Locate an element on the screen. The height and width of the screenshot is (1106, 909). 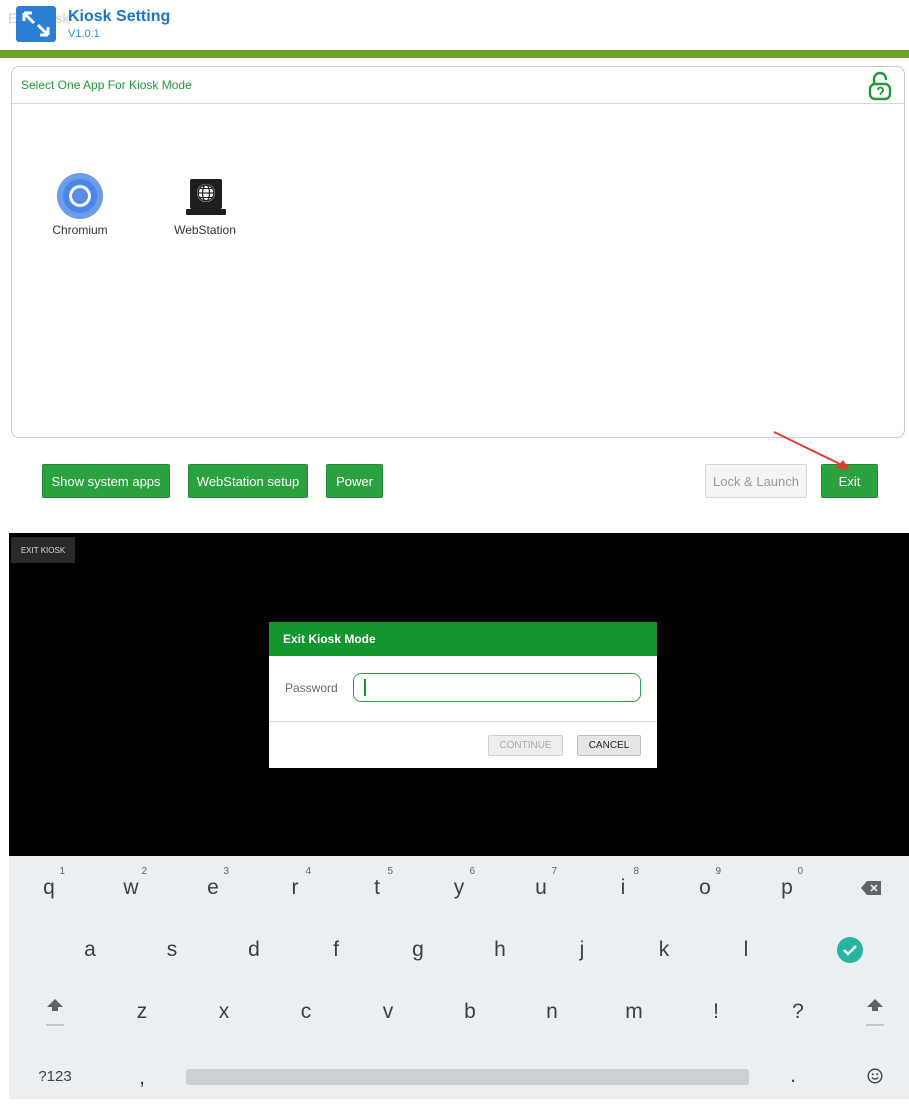
emoji-icon is located at coordinates (875, 1076).